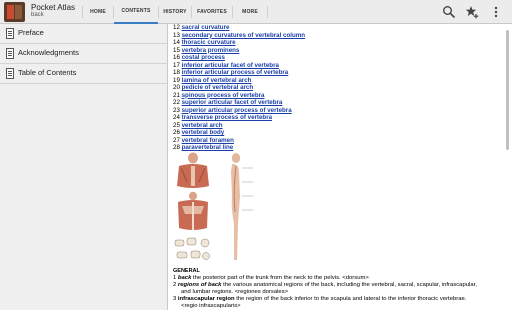 The width and height of the screenshot is (512, 310). Describe the element at coordinates (267, 12) in the screenshot. I see `tab-divider` at that location.